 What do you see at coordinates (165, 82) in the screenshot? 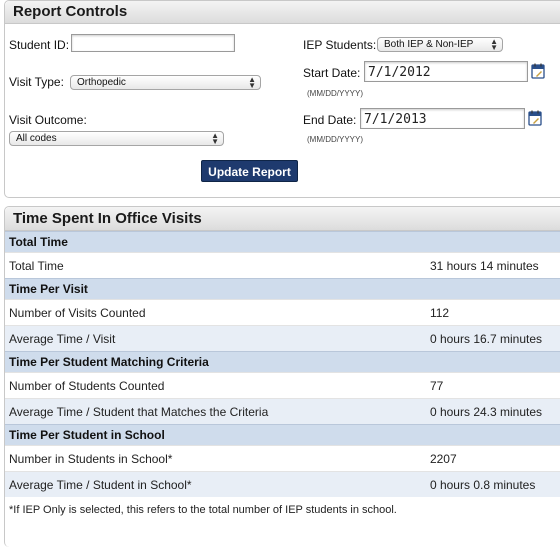
I see `visit-type-select: Orthopedic ▲ ▼` at bounding box center [165, 82].